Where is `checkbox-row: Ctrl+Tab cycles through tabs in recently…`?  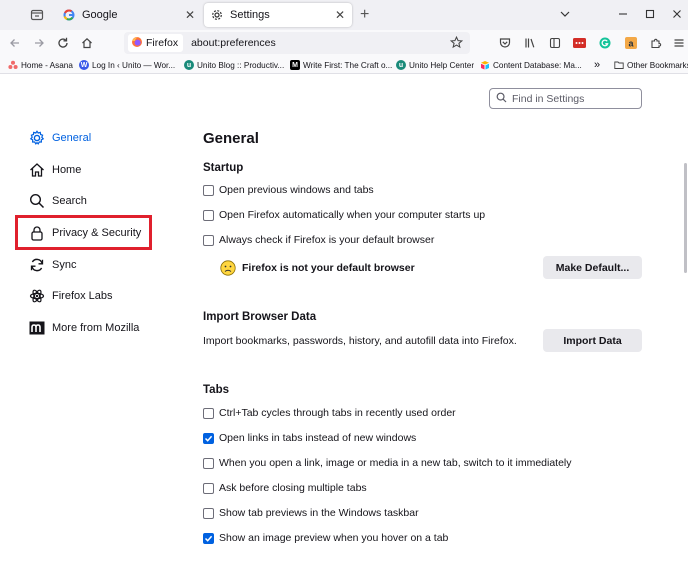 checkbox-row: Ctrl+Tab cycles through tabs in recently… is located at coordinates (329, 413).